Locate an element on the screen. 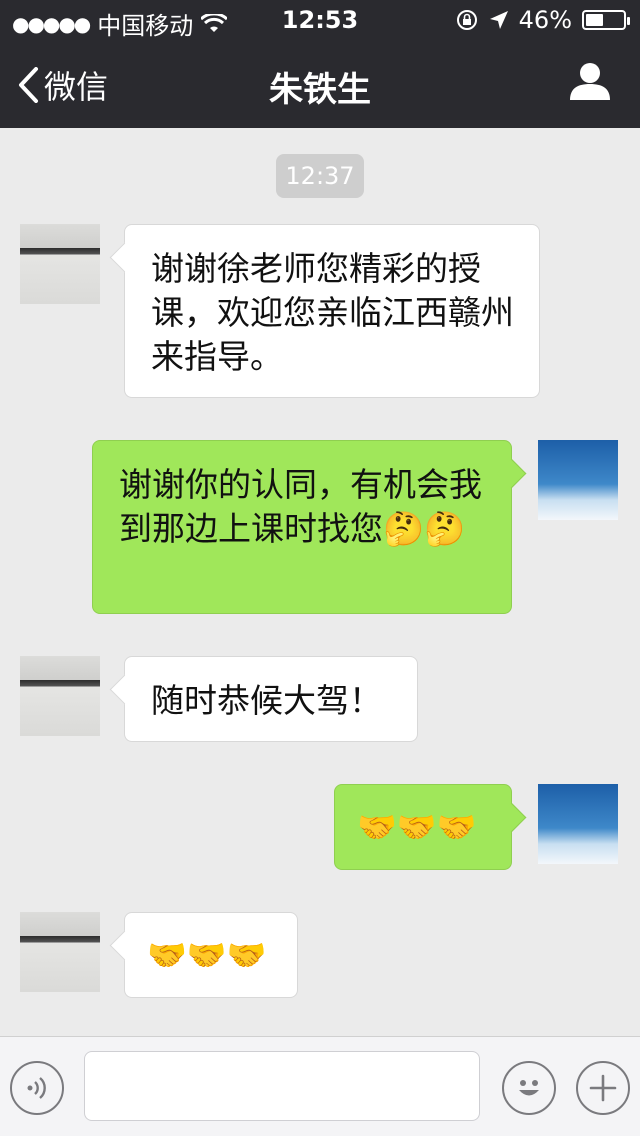  navigation-bar: 微信 朱铁生 is located at coordinates (320, 84).